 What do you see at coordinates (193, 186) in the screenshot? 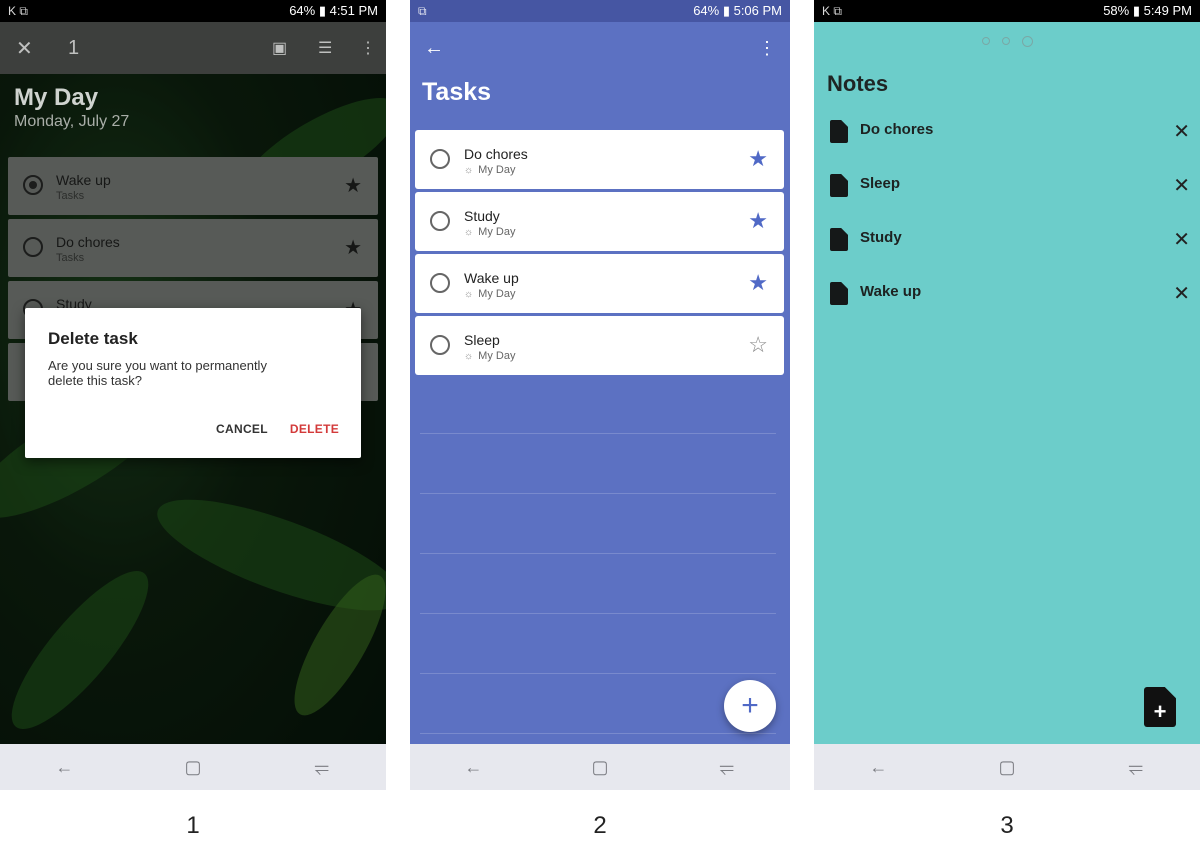
I see `task-item: Wake up Tasks ★` at bounding box center [193, 186].